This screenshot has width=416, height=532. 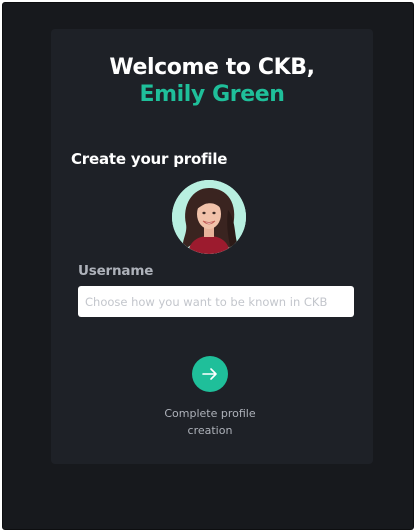 I want to click on complete-profile-button, so click(x=210, y=374).